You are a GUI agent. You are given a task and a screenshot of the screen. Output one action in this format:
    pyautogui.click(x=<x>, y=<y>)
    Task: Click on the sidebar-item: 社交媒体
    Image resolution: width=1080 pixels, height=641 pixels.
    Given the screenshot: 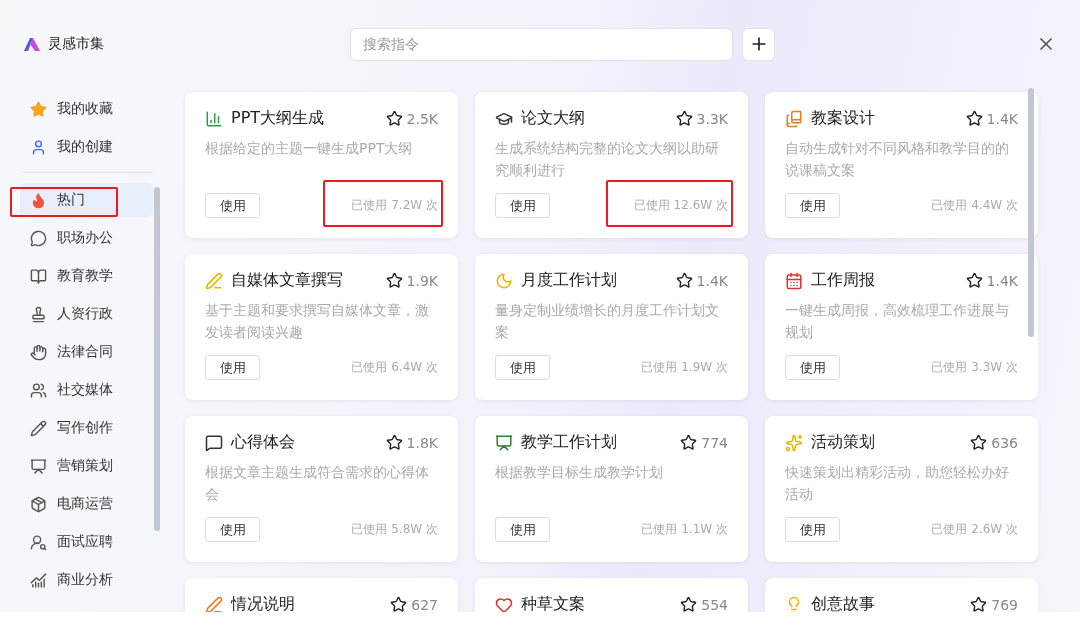 What is the action you would take?
    pyautogui.click(x=86, y=390)
    